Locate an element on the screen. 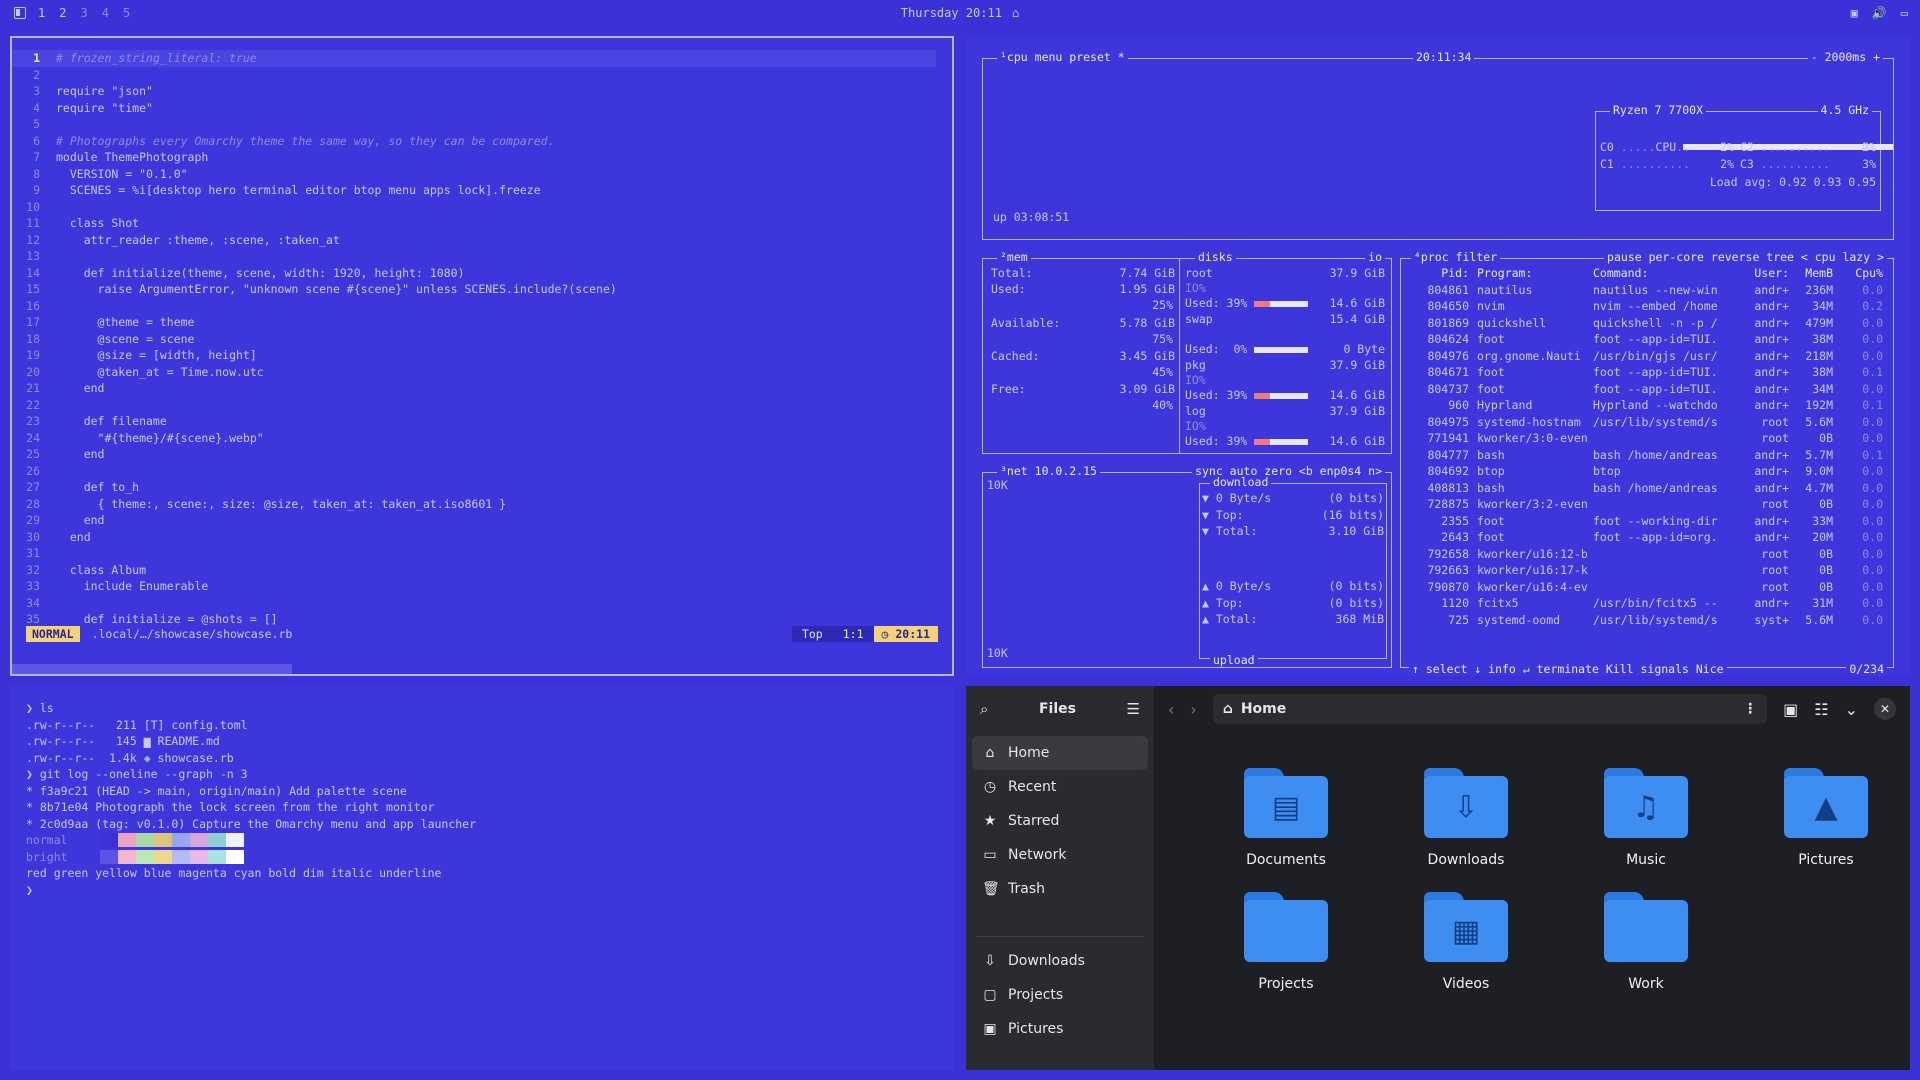 The image size is (1920, 1080). proc-row: 804692 btop btop andr+ 9.0M 0.0 is located at coordinates (1647, 471).